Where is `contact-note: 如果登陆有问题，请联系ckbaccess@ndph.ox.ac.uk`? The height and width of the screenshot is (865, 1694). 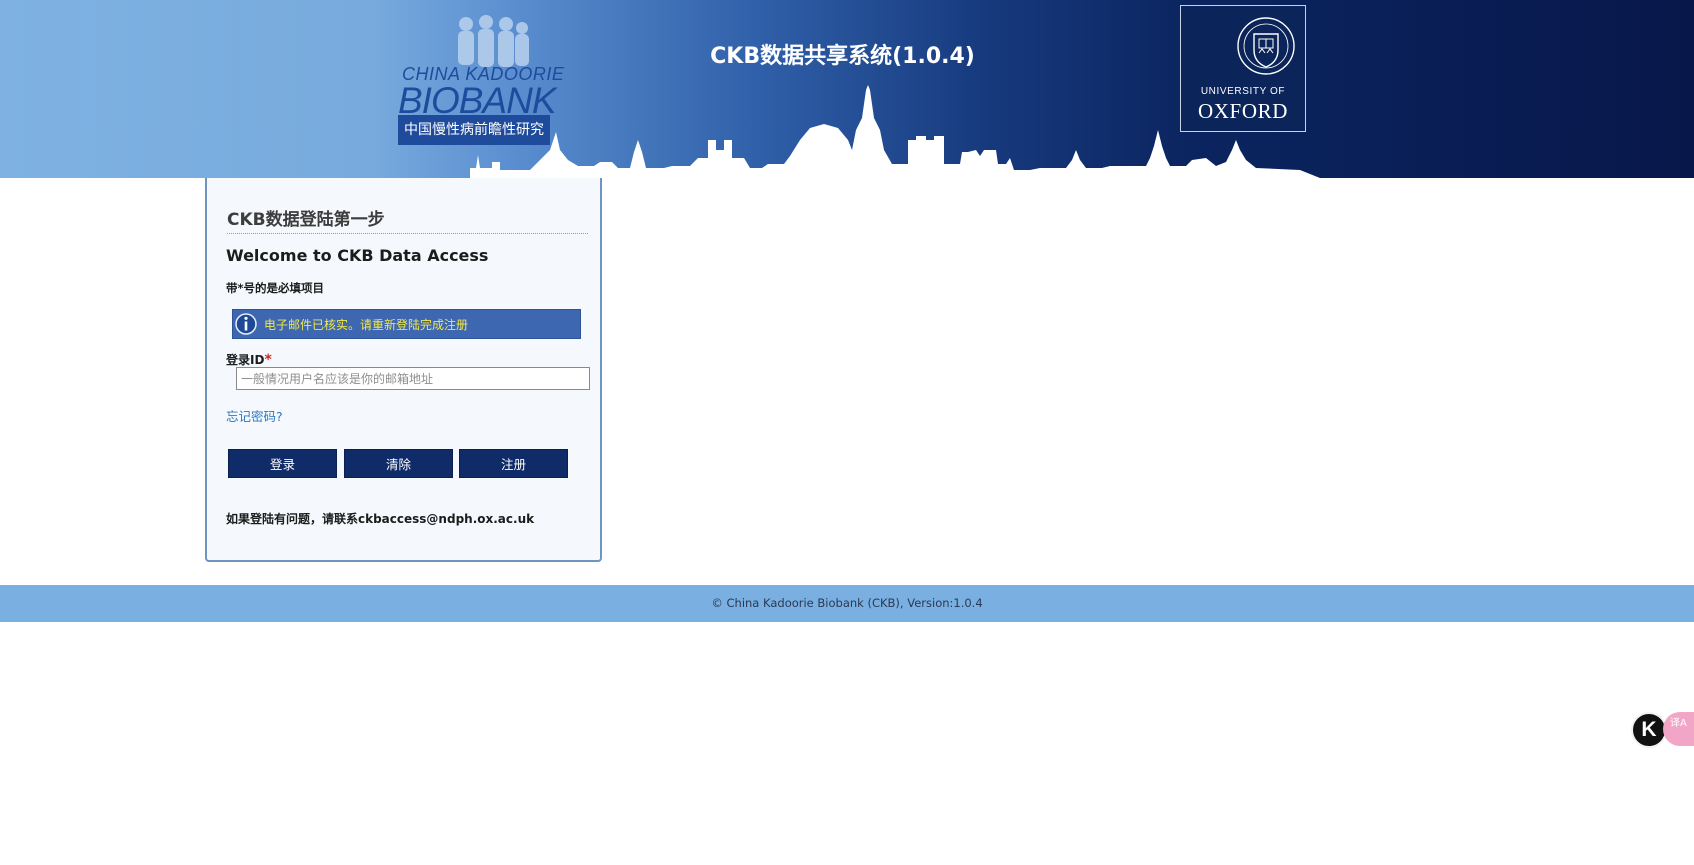
contact-note: 如果登陆有问题，请联系ckbaccess@ndph.ox.ac.uk is located at coordinates (380, 519).